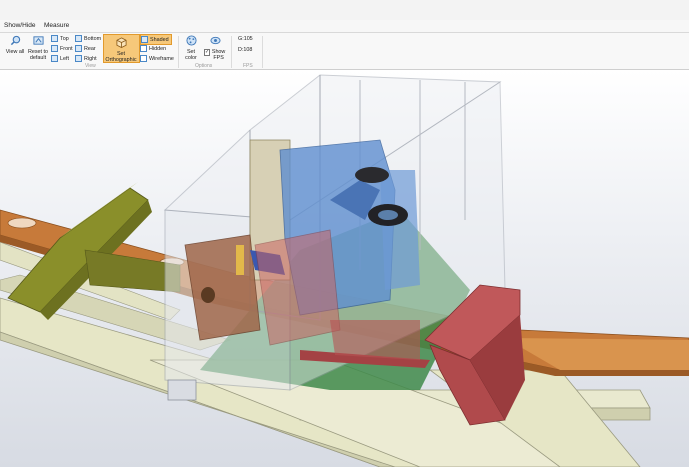 The height and width of the screenshot is (467, 689). What do you see at coordinates (19, 25) in the screenshot?
I see `tab-show-hide: Show/Hide` at bounding box center [19, 25].